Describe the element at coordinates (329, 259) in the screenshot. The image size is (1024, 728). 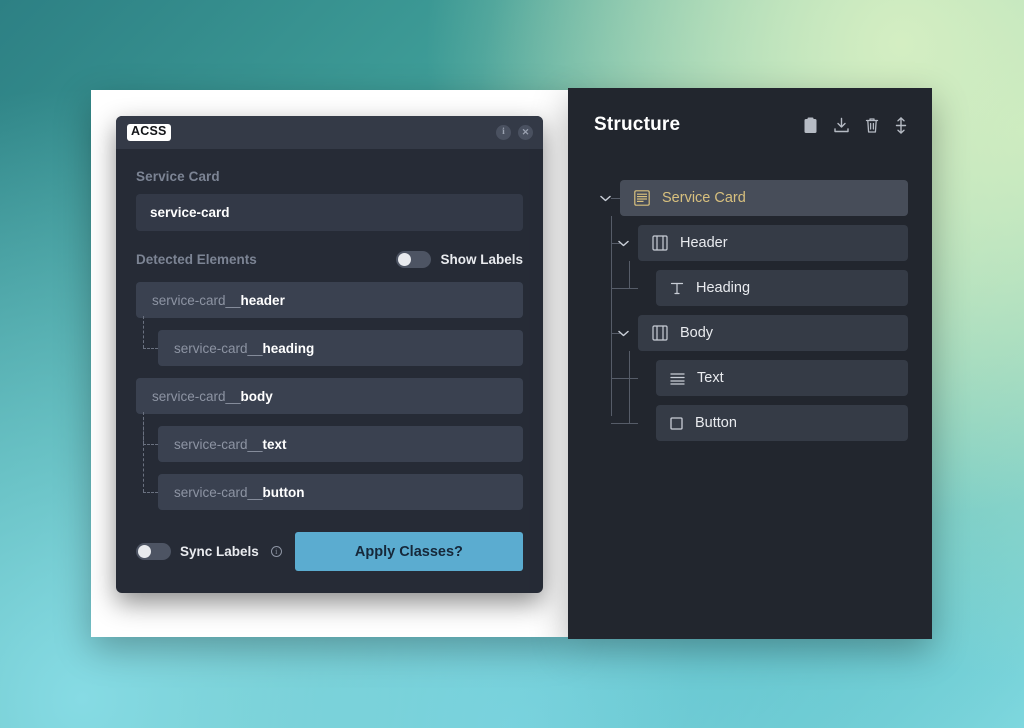
I see `detected-elements-header: Detected Elements Show Labels` at that location.